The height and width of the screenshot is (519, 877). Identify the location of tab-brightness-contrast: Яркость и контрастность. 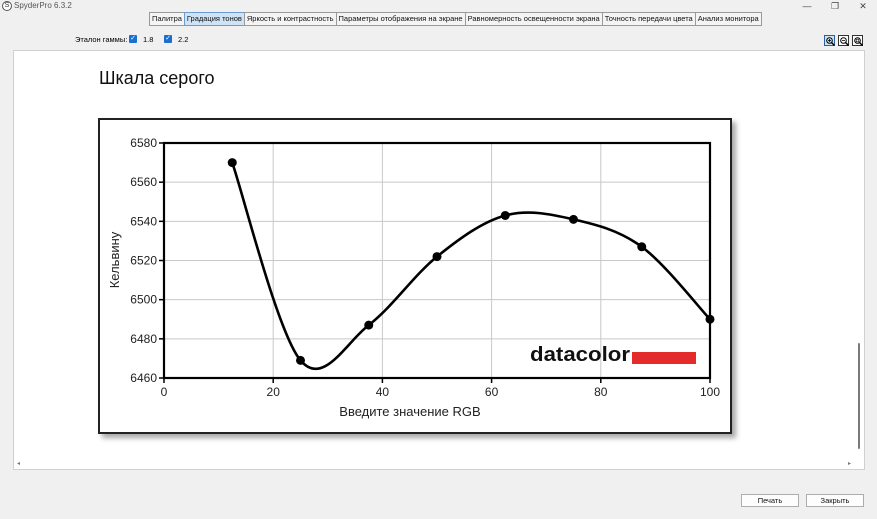
(290, 19).